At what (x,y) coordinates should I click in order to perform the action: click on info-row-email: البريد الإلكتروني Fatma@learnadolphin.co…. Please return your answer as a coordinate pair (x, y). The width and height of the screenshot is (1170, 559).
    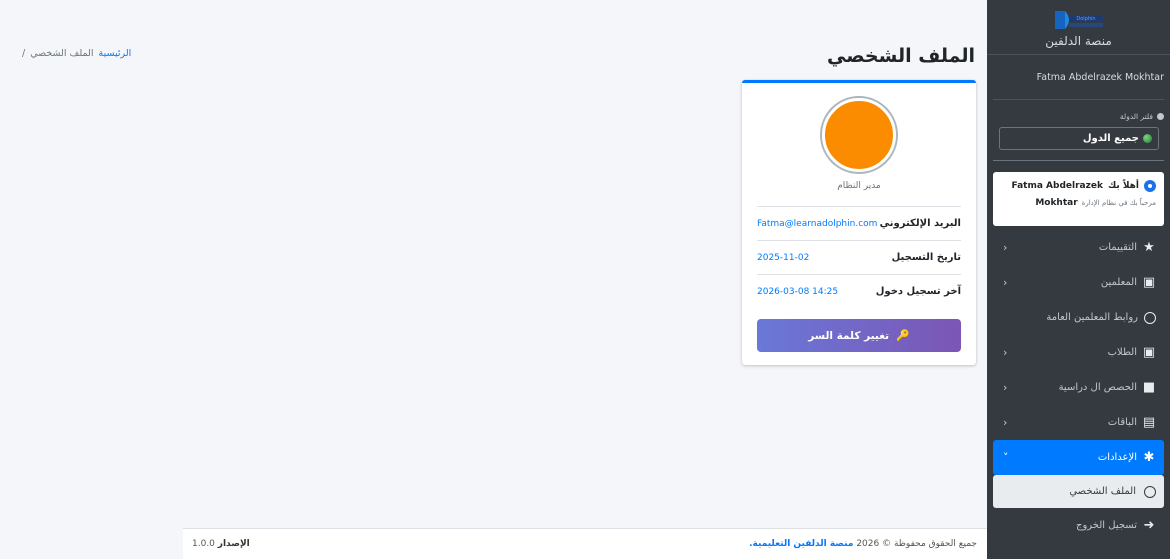
    Looking at the image, I should click on (859, 223).